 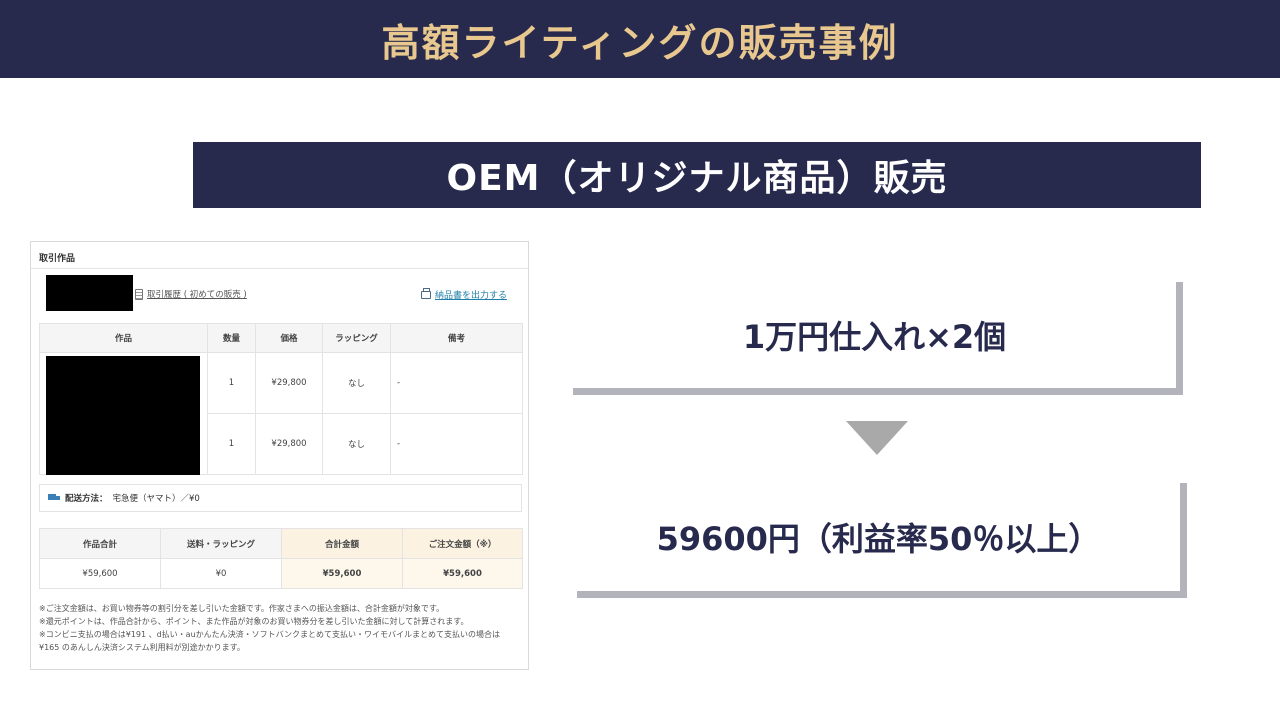 I want to click on redacted-product-image, so click(x=123, y=413).